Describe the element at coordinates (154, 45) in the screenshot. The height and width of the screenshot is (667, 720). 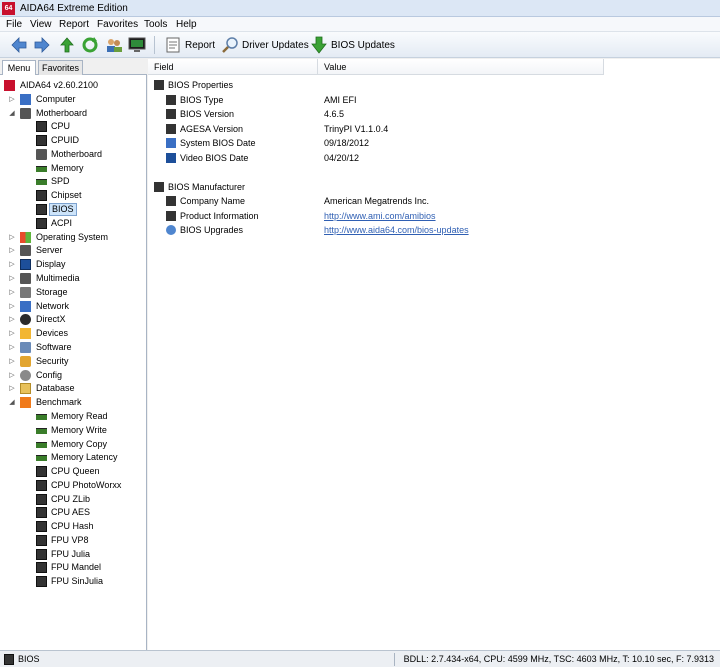
I see `toolbar-separator` at that location.